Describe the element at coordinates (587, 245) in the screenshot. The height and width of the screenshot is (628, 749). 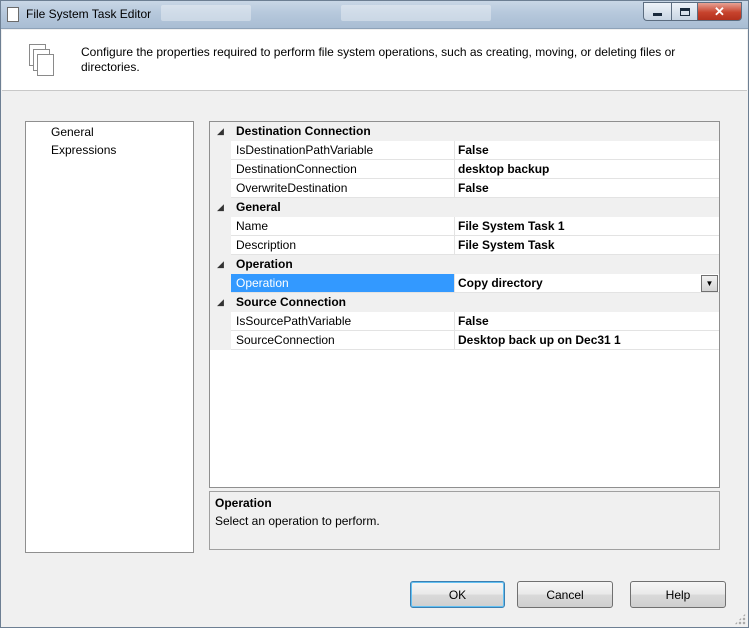
I see `property-value: File System Task` at that location.